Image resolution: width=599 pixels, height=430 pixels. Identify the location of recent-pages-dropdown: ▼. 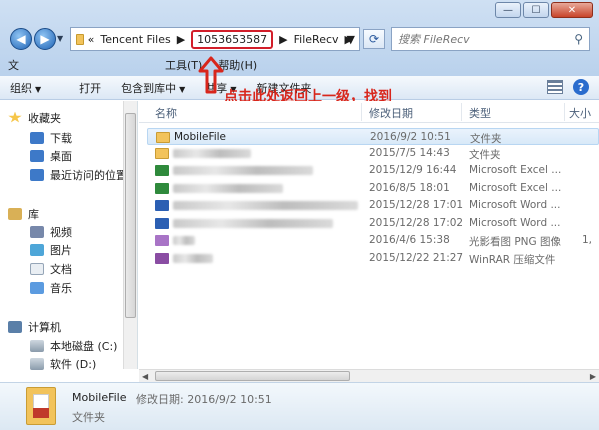
(60, 38).